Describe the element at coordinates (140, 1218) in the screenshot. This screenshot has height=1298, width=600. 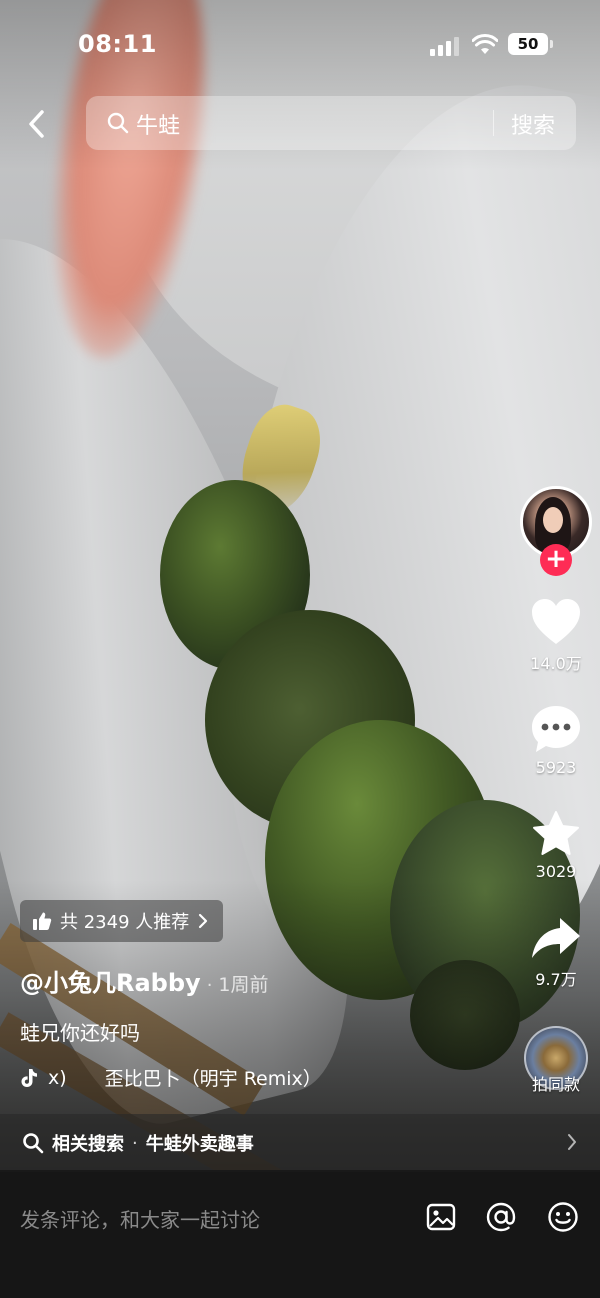
I see `comment-input: 发条评论，和大家一起讨论` at that location.